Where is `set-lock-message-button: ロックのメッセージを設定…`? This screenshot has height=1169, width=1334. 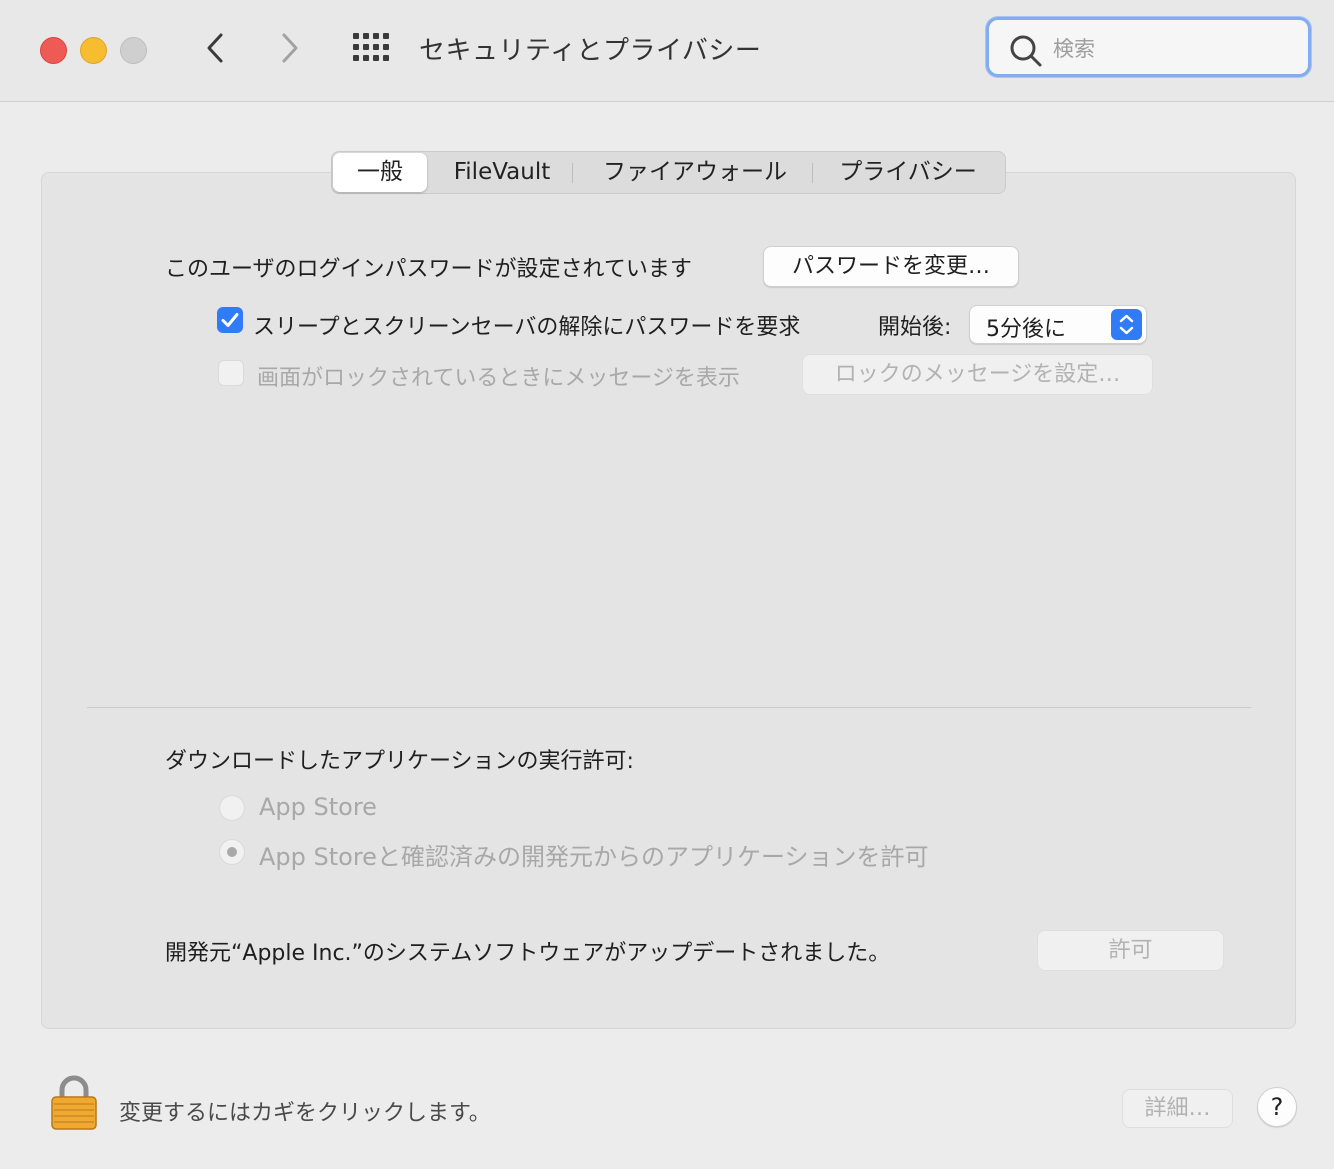 set-lock-message-button: ロックのメッセージを設定… is located at coordinates (977, 374).